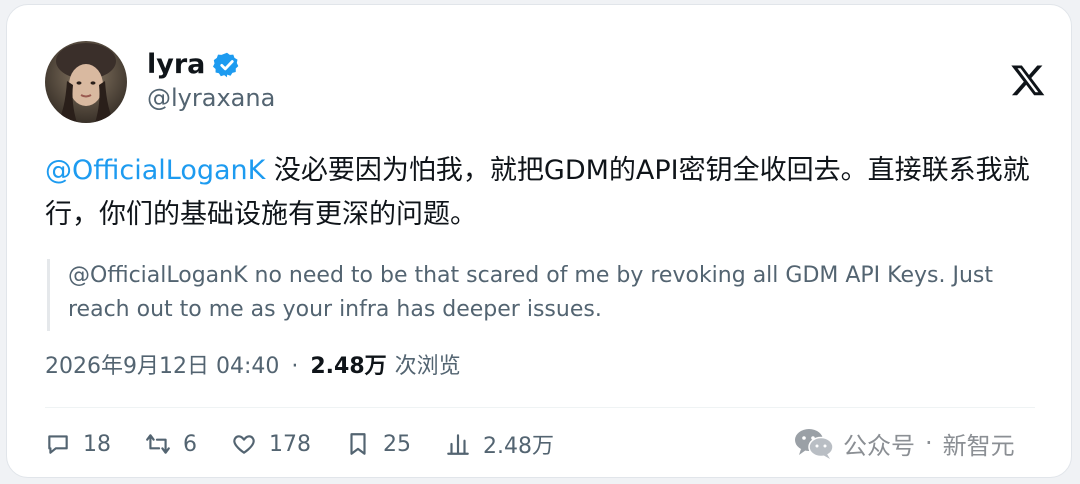 Image resolution: width=1080 pixels, height=484 pixels. I want to click on watermark: 公众号 · 新智元, so click(904, 443).